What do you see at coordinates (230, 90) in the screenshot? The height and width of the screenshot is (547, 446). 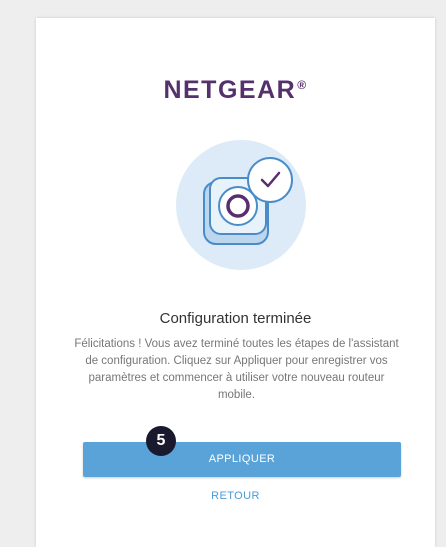 I see `logo-text: NETGEAR` at bounding box center [230, 90].